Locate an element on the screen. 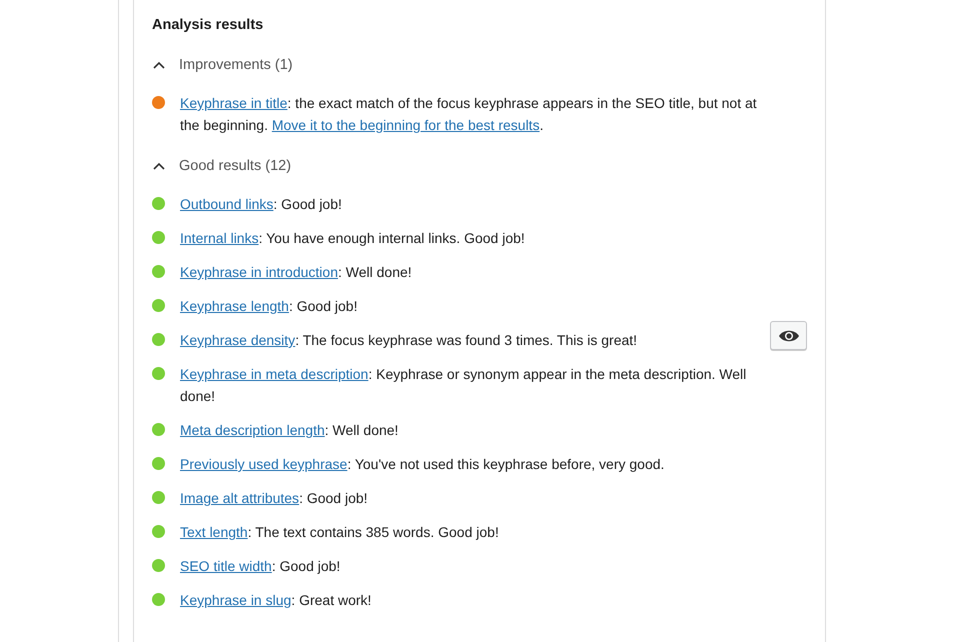 Image resolution: width=960 pixels, height=642 pixels. result-link: Image alt attributes is located at coordinates (240, 498).